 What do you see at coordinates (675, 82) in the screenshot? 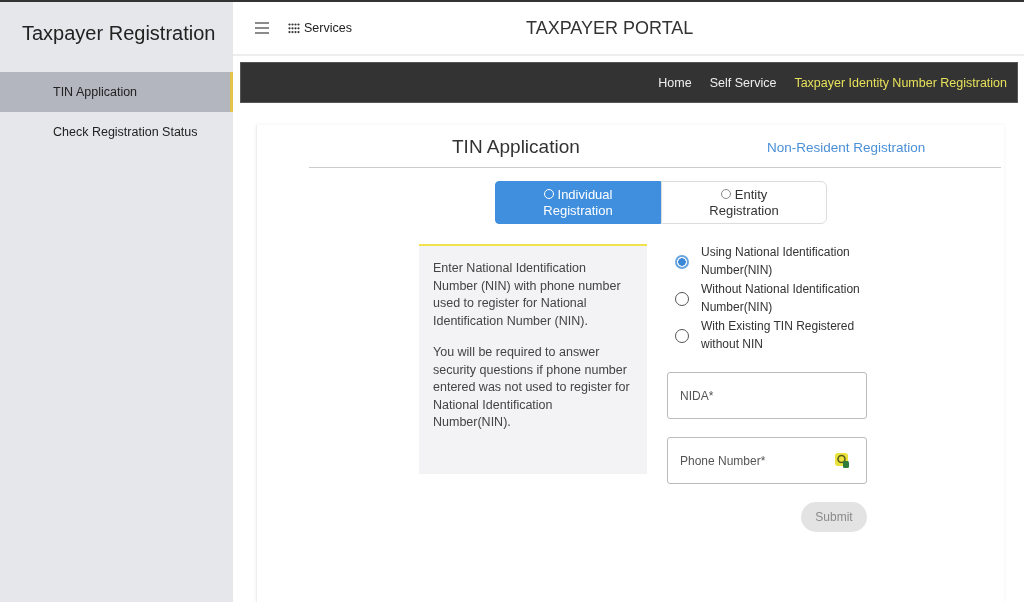
I see `breadcrumb-link: Home` at bounding box center [675, 82].